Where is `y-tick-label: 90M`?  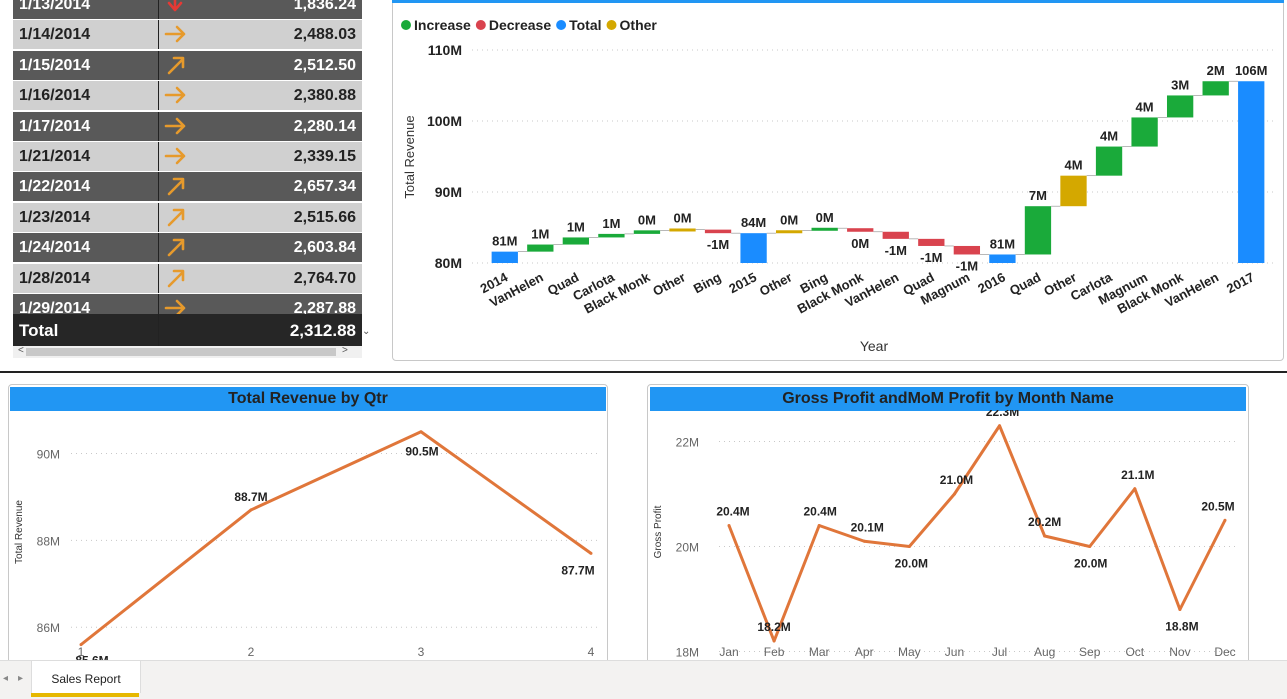
y-tick-label: 90M is located at coordinates (48, 454).